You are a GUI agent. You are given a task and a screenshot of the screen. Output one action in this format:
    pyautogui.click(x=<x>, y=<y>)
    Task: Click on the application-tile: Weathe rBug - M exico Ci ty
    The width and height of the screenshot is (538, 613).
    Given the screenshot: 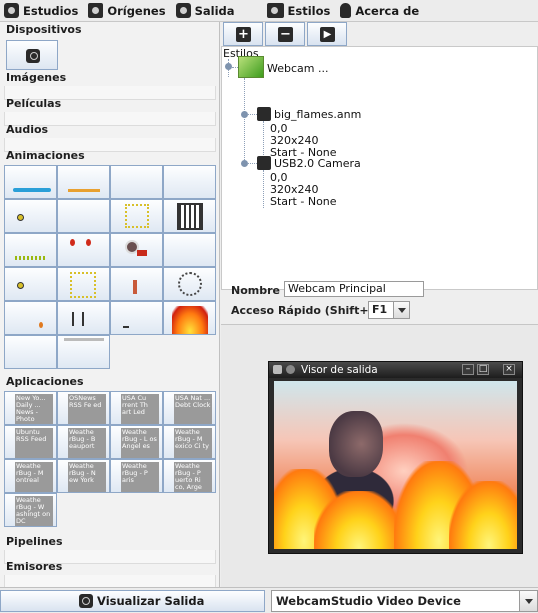 What is the action you would take?
    pyautogui.click(x=189, y=442)
    